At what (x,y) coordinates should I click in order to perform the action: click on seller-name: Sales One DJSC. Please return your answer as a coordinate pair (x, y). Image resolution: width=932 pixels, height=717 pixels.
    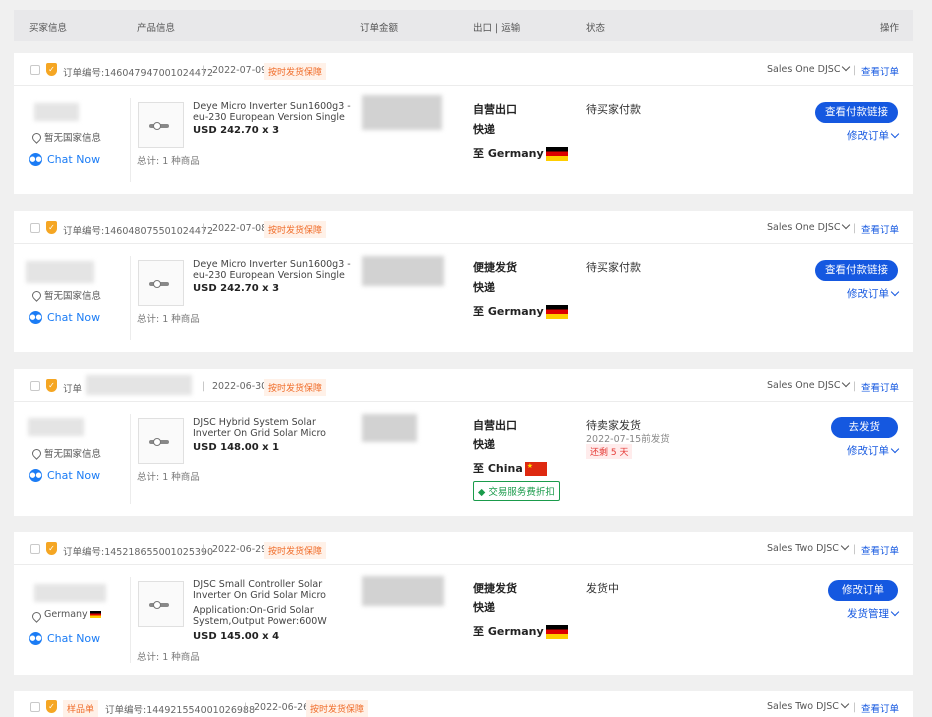
    Looking at the image, I should click on (804, 227).